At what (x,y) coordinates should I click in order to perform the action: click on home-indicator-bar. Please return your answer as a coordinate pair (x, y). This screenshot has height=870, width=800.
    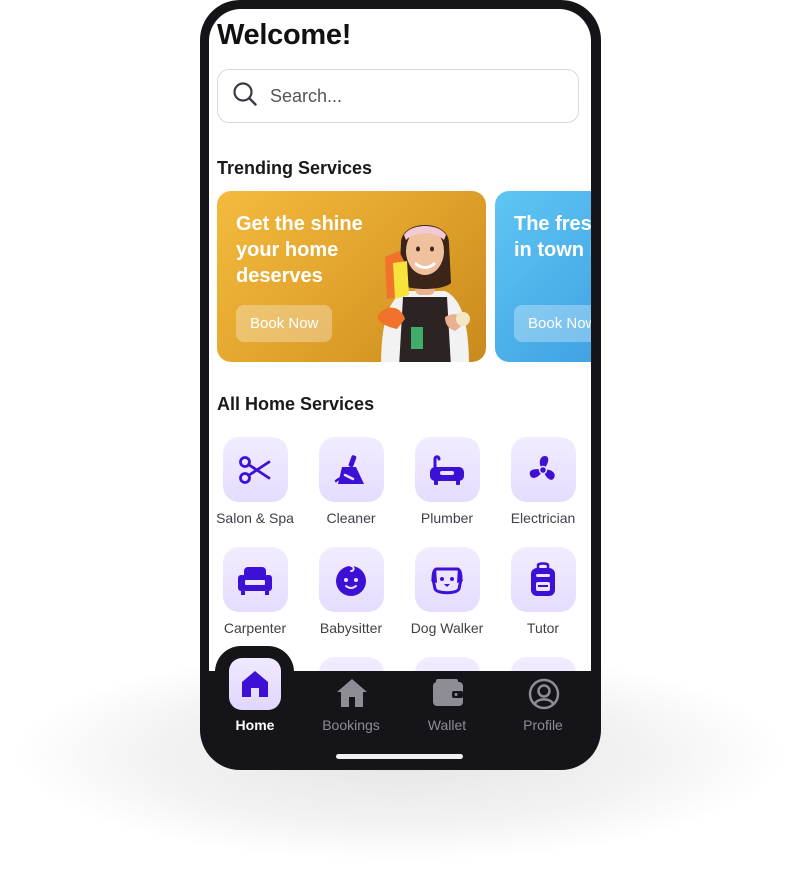
    Looking at the image, I should click on (399, 756).